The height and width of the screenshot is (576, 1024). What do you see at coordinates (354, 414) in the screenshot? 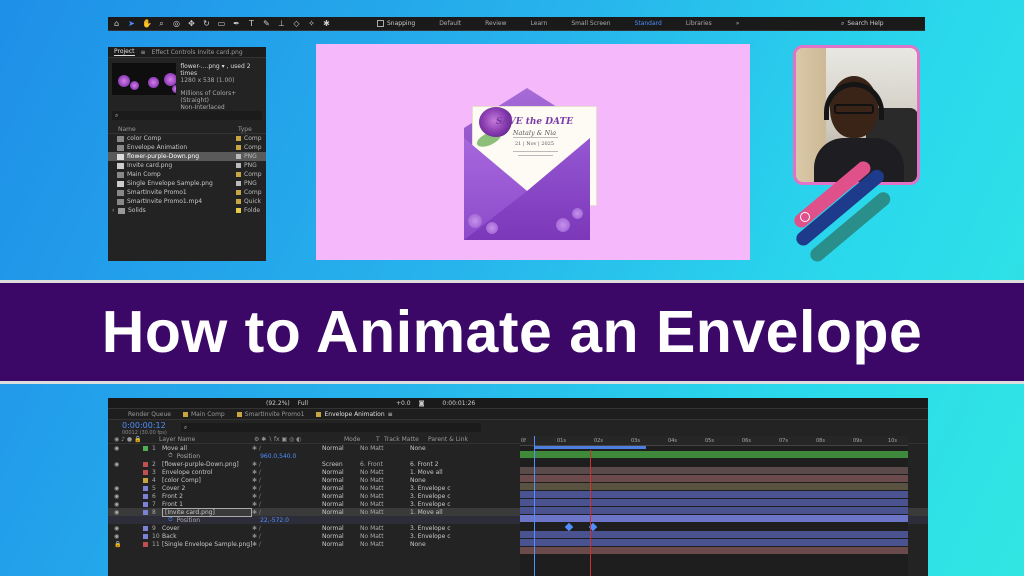
I see `tab-envelope-animation: Envelope Animation ≡` at bounding box center [354, 414].